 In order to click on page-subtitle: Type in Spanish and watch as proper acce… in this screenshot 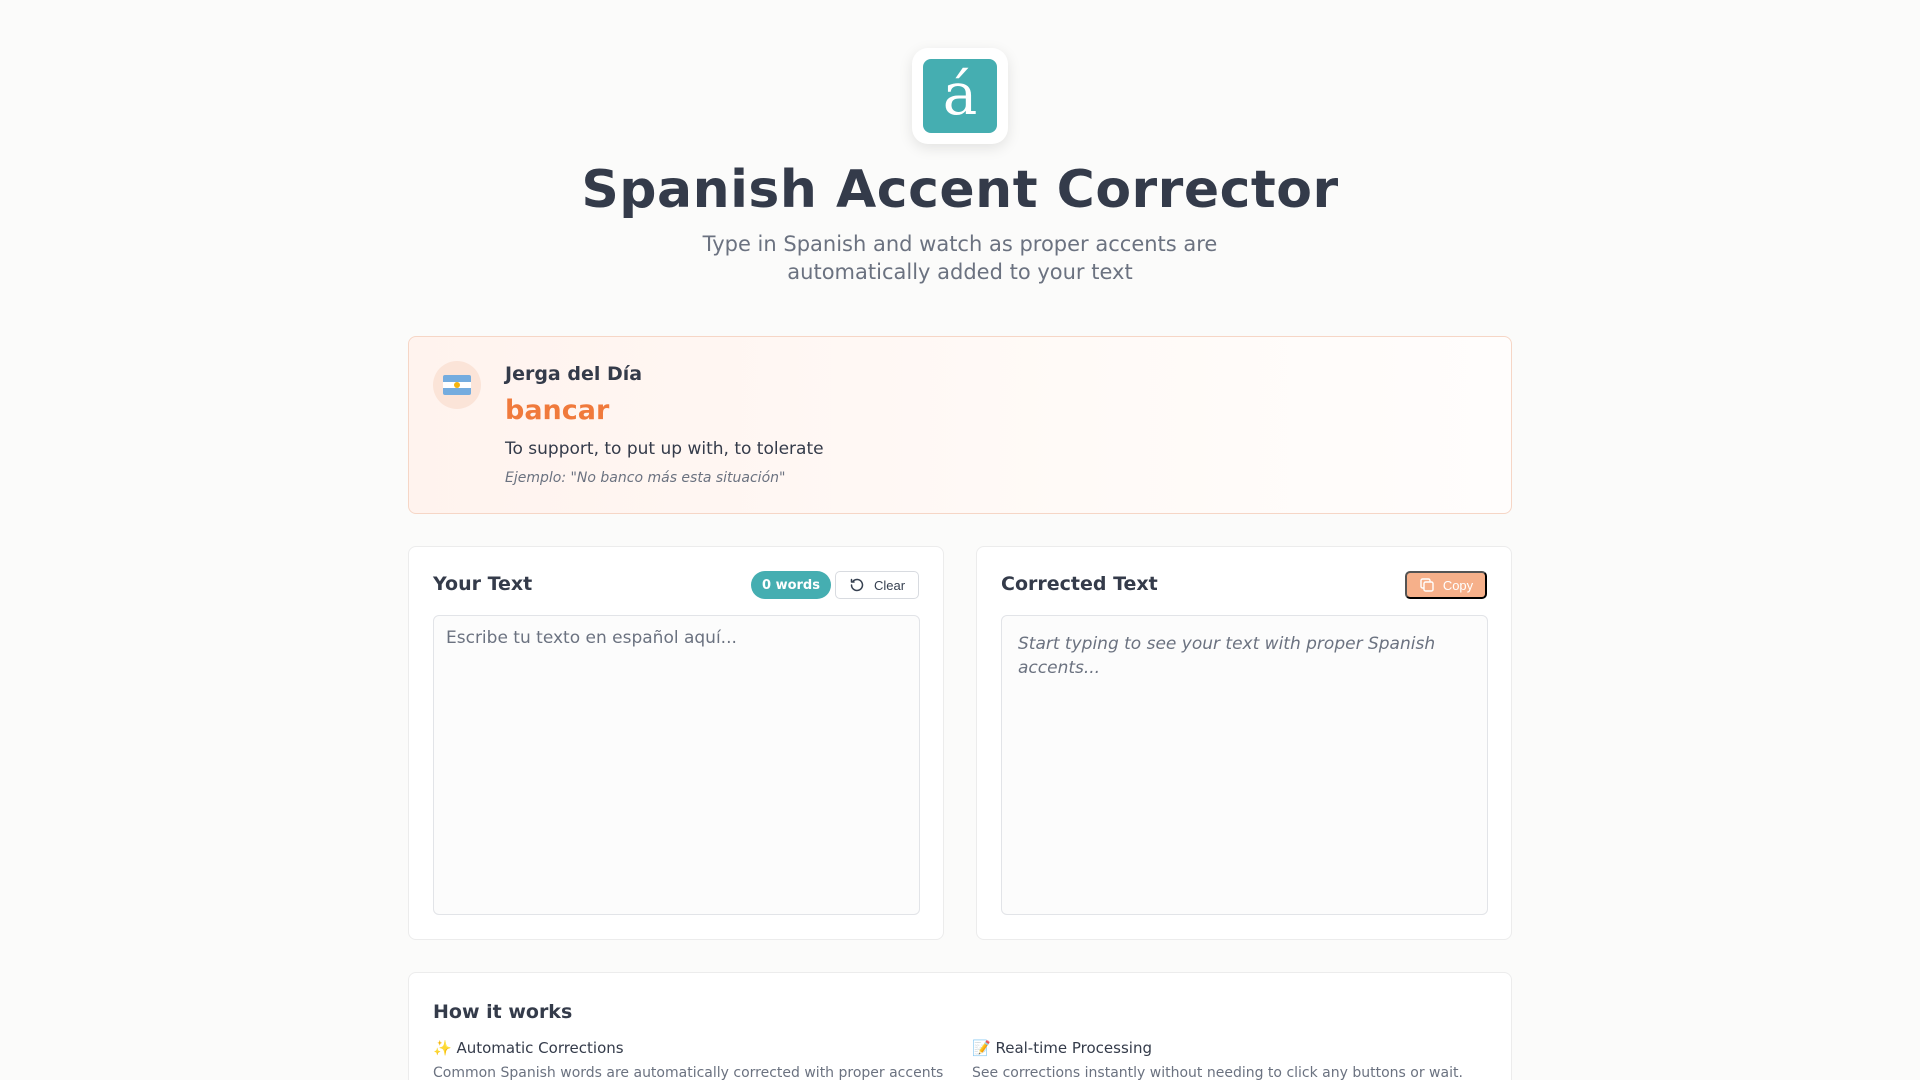, I will do `click(960, 258)`.